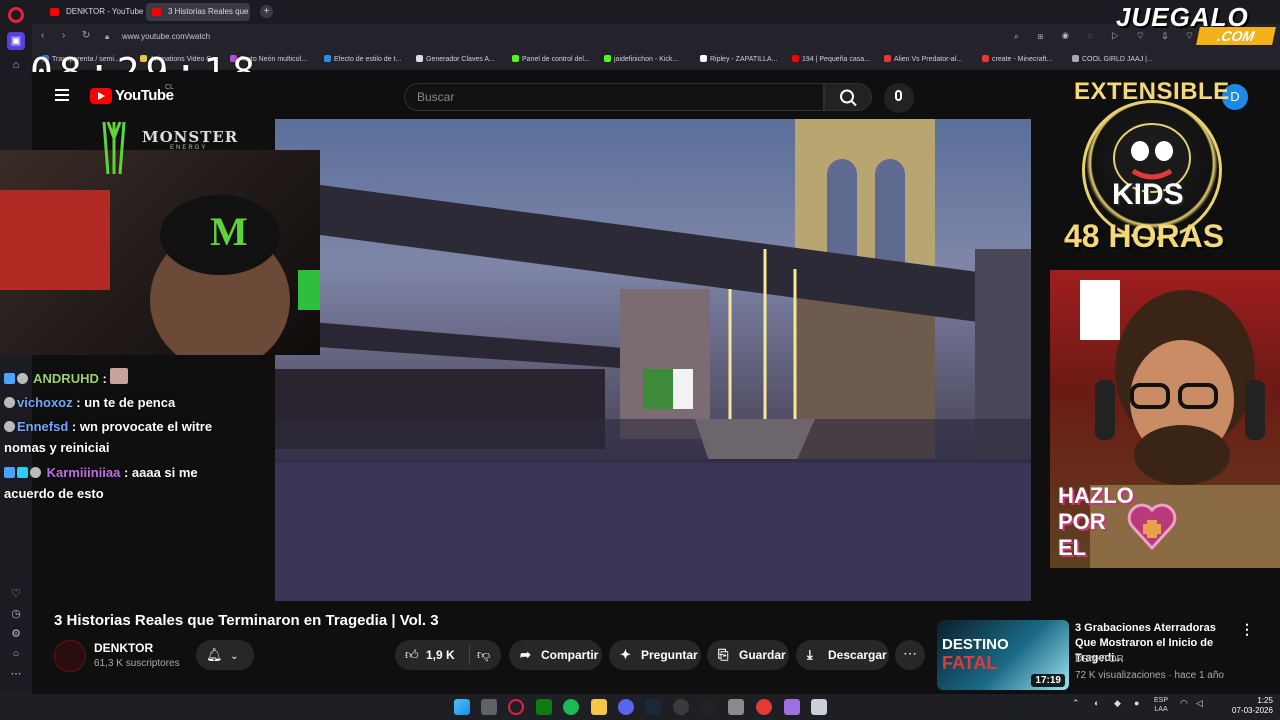  Describe the element at coordinates (440, 655) in the screenshot. I see `like-count: 1,9 K` at that location.